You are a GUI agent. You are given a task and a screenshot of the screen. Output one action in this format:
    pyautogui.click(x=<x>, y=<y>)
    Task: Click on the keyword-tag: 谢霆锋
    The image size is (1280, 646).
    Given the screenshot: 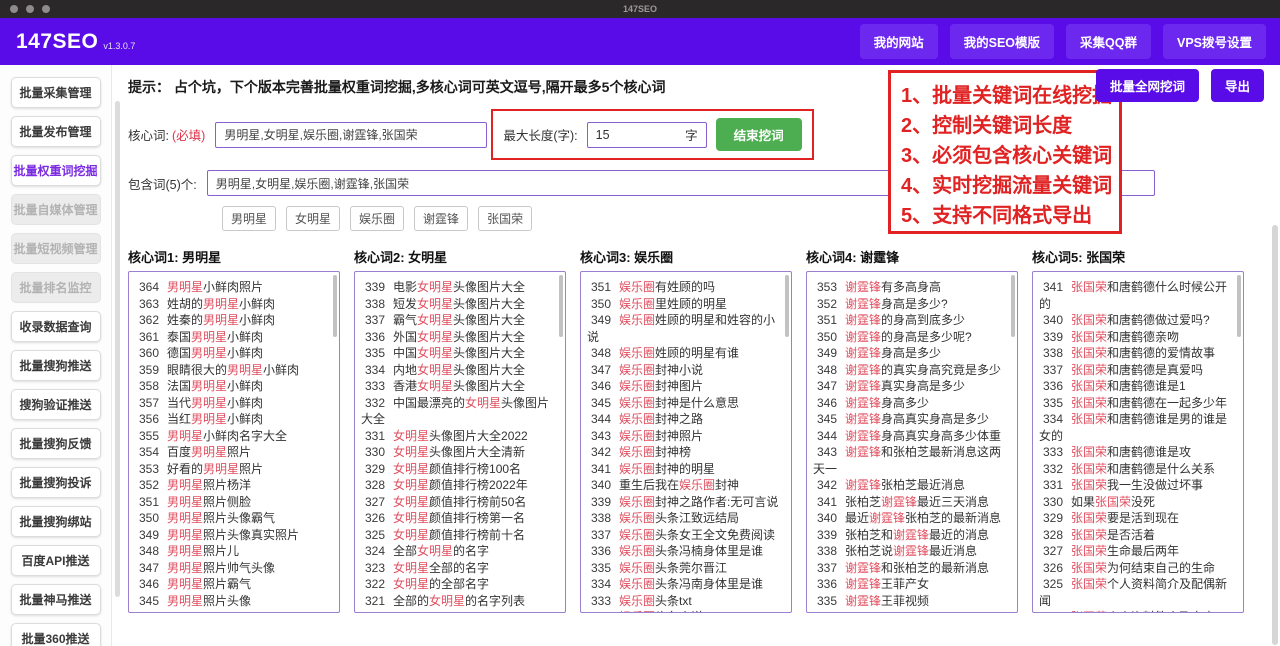 What is the action you would take?
    pyautogui.click(x=441, y=218)
    